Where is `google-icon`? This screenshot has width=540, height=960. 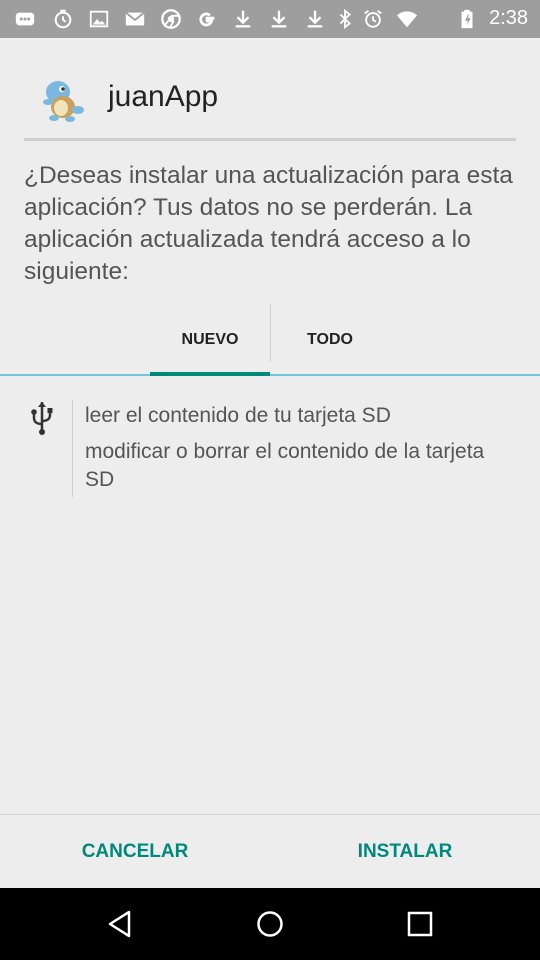
google-icon is located at coordinates (207, 19).